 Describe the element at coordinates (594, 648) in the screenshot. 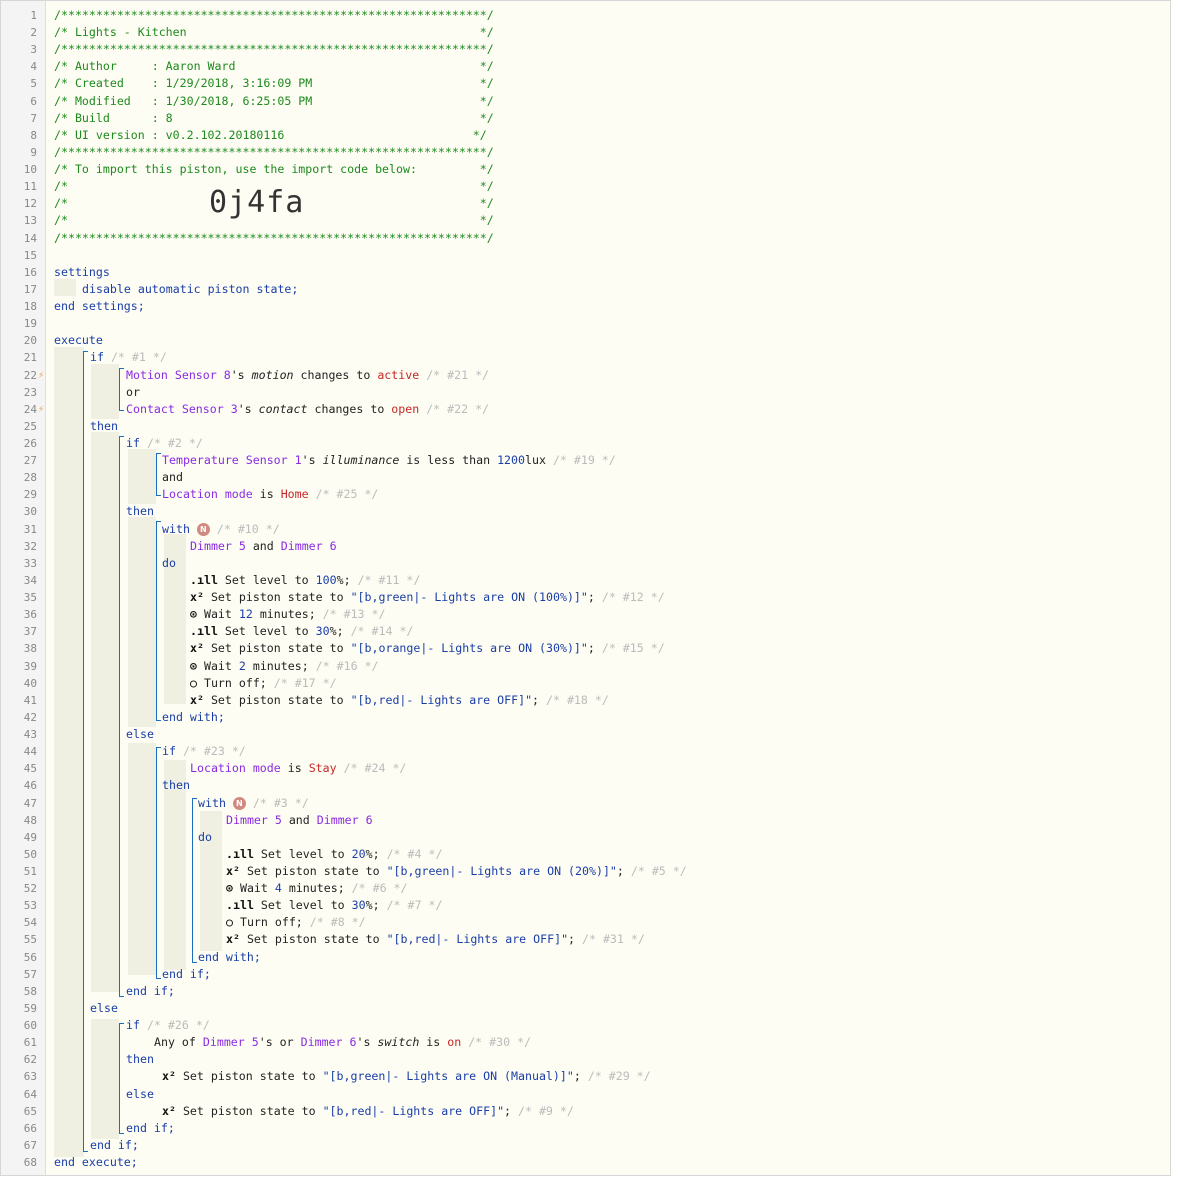

I see `whitespace: ;` at that location.